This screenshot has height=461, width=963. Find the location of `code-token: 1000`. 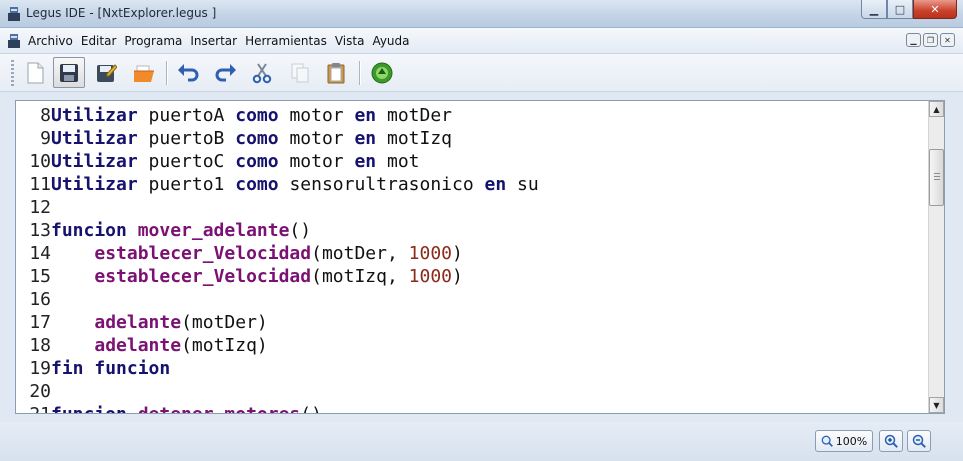

code-token: 1000 is located at coordinates (430, 276).